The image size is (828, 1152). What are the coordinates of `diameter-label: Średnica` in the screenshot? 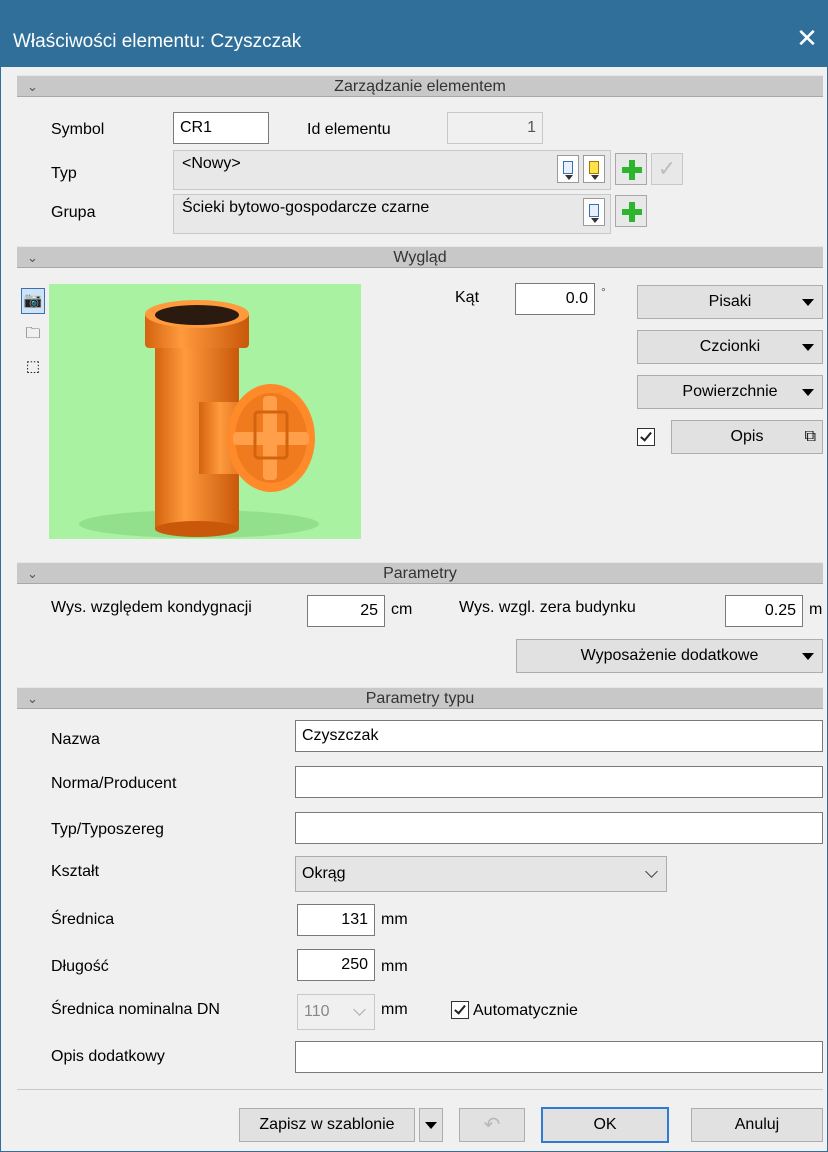 It's located at (83, 919).